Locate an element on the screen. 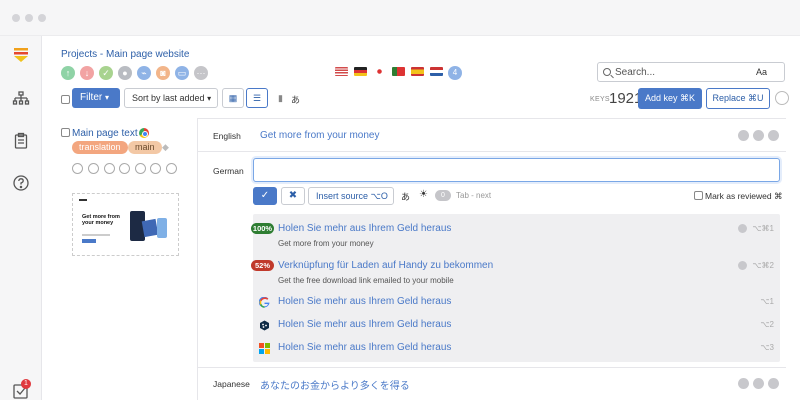 This screenshot has height=400, width=800. close-window-control is located at coordinates (16, 18).